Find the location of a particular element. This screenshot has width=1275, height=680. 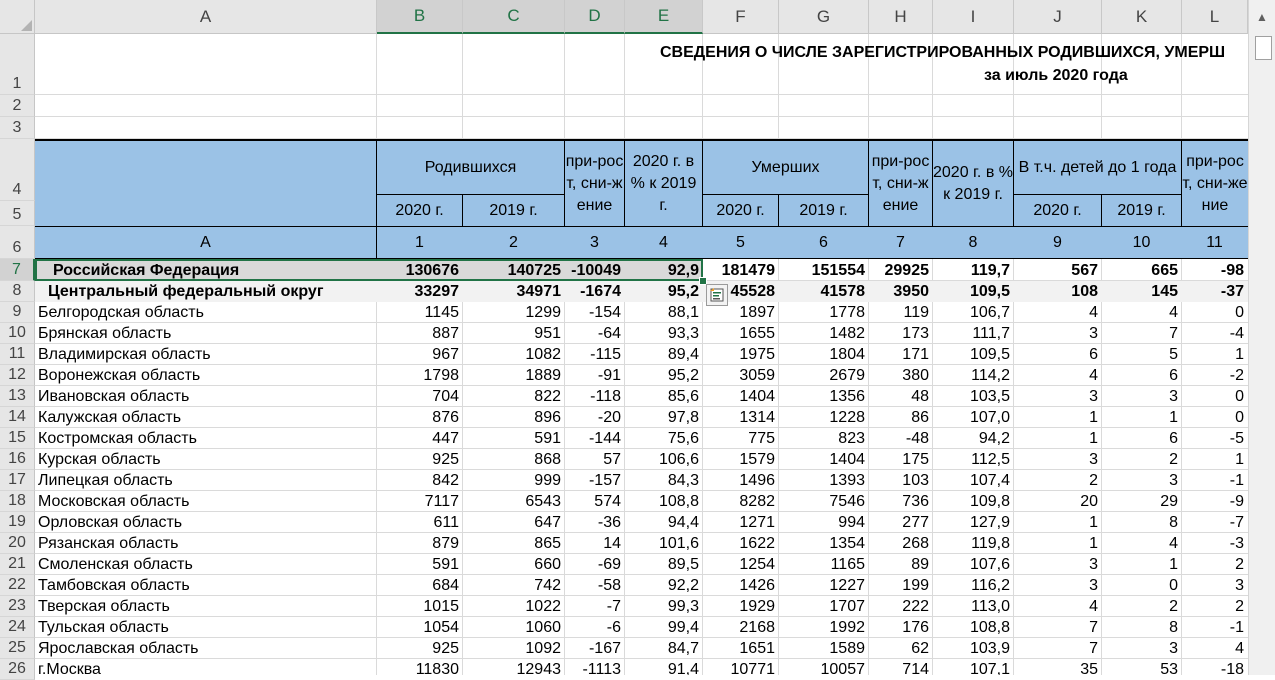

value-cell: 99,3 is located at coordinates (663, 606).